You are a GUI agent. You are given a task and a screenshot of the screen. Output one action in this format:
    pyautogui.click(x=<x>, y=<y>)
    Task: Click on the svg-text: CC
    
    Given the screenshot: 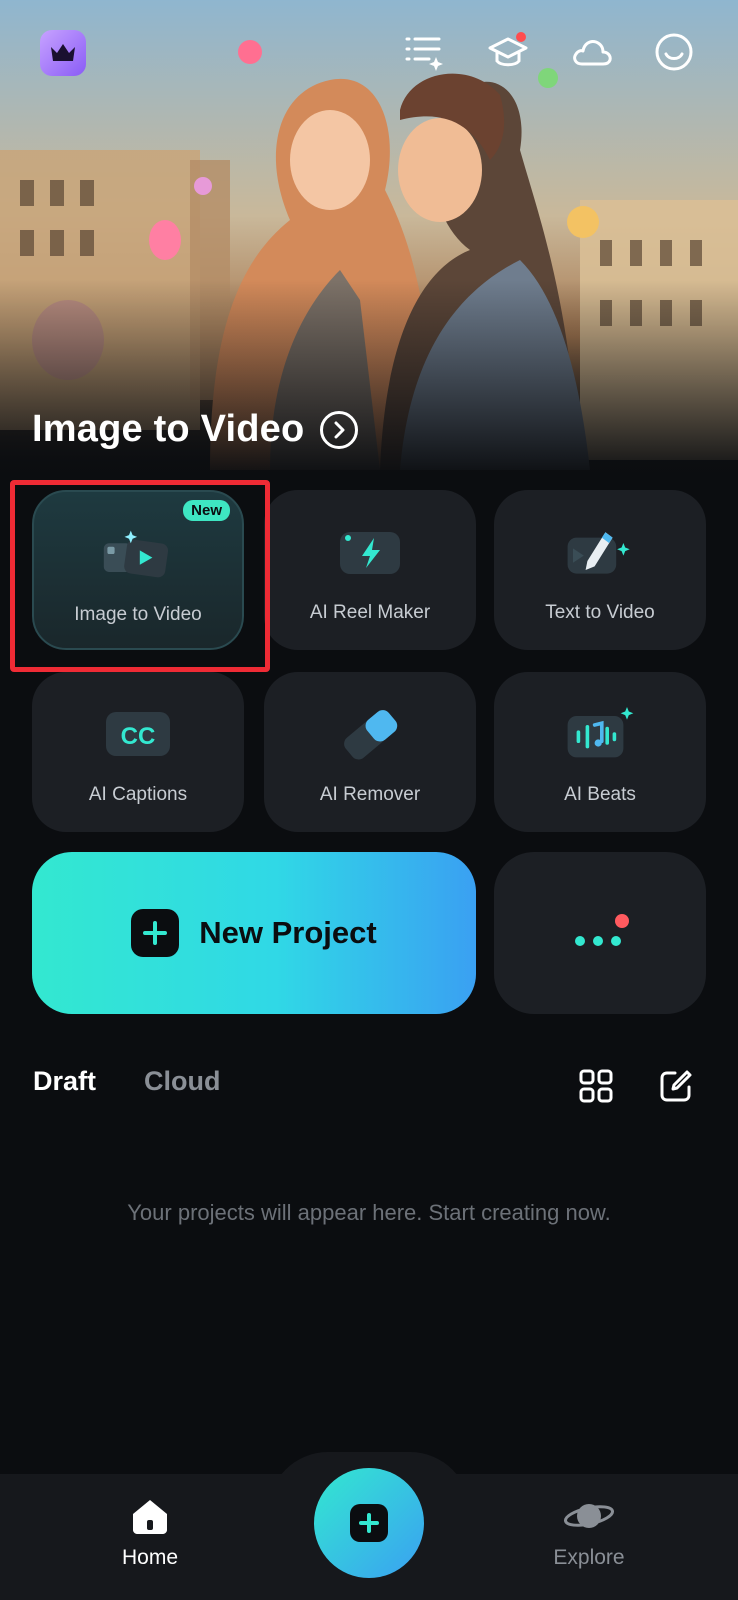 What is the action you would take?
    pyautogui.click(x=138, y=736)
    